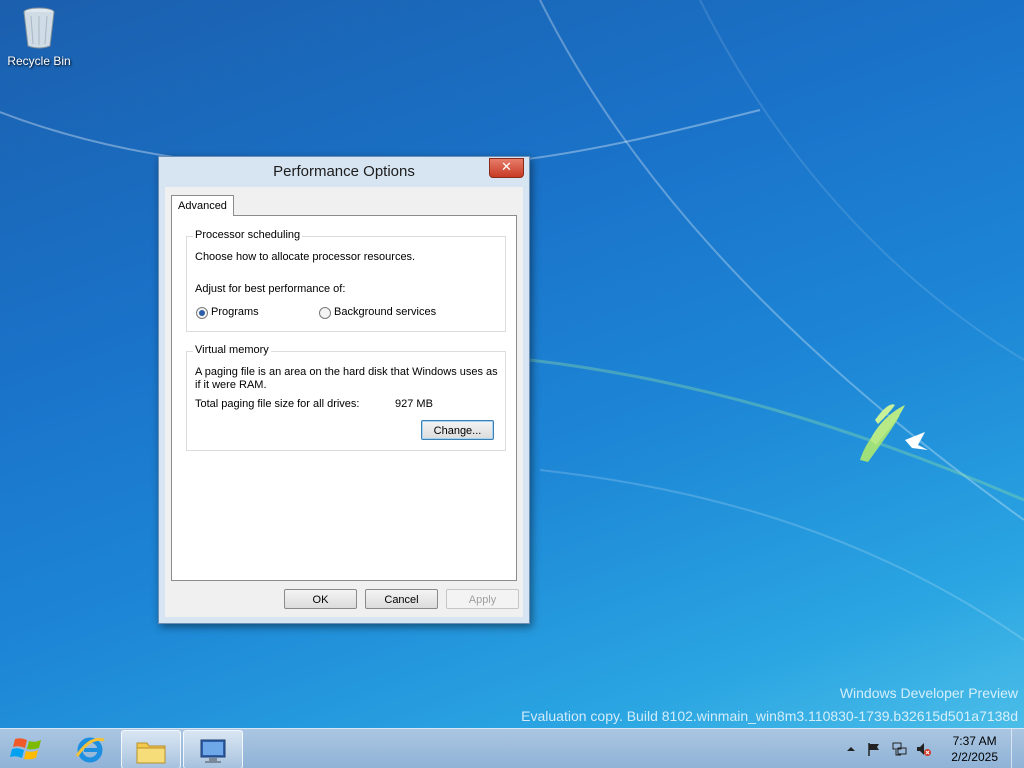 This screenshot has width=1024, height=768. Describe the element at coordinates (974, 757) in the screenshot. I see `clock-date: 2/2/2025` at that location.